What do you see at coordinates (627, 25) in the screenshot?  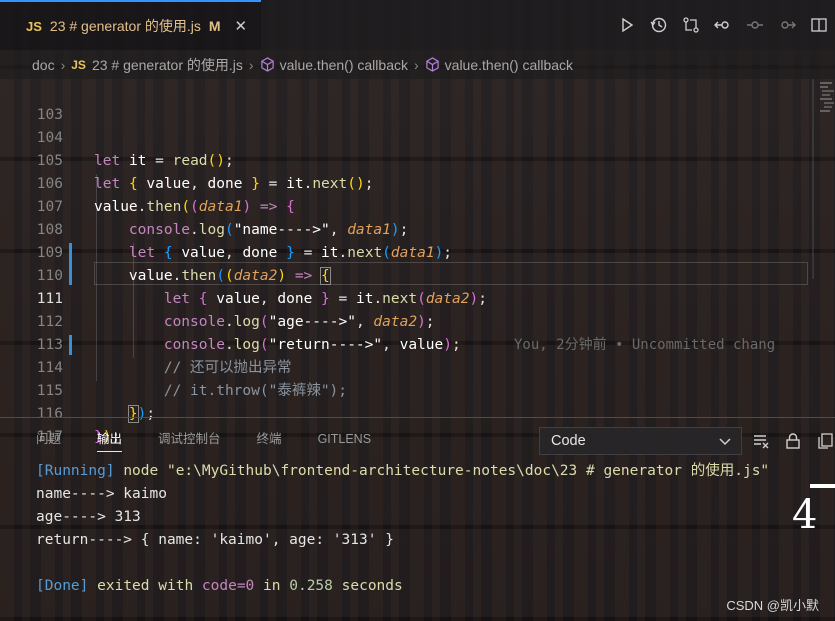 I see `run-icon` at bounding box center [627, 25].